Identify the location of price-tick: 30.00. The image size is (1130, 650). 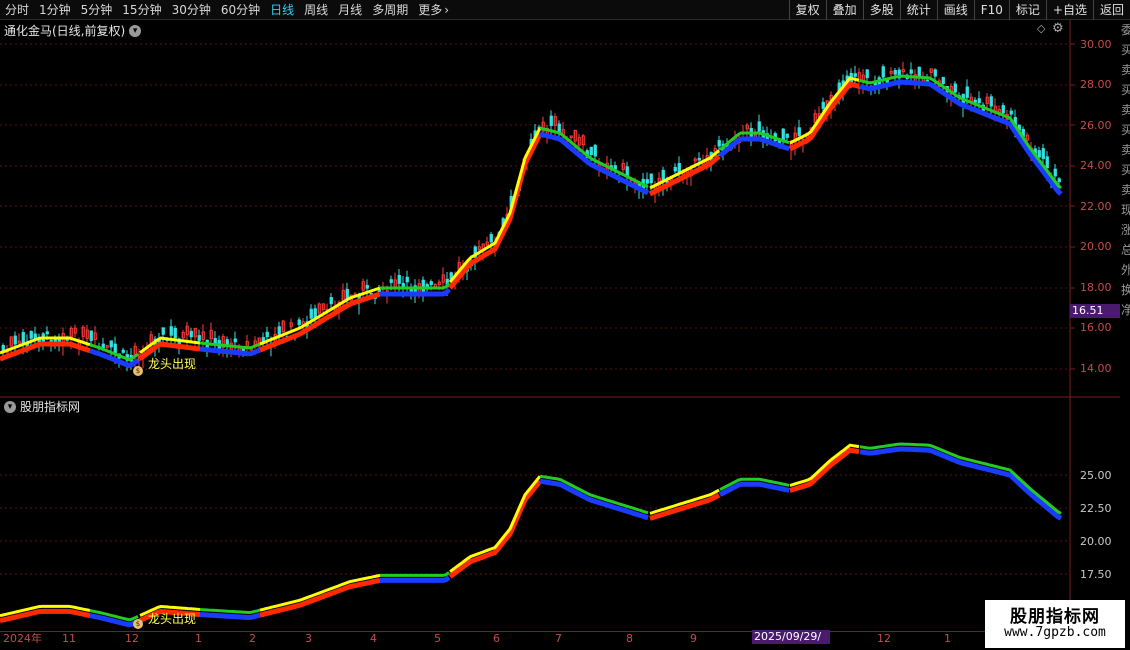
(1096, 44).